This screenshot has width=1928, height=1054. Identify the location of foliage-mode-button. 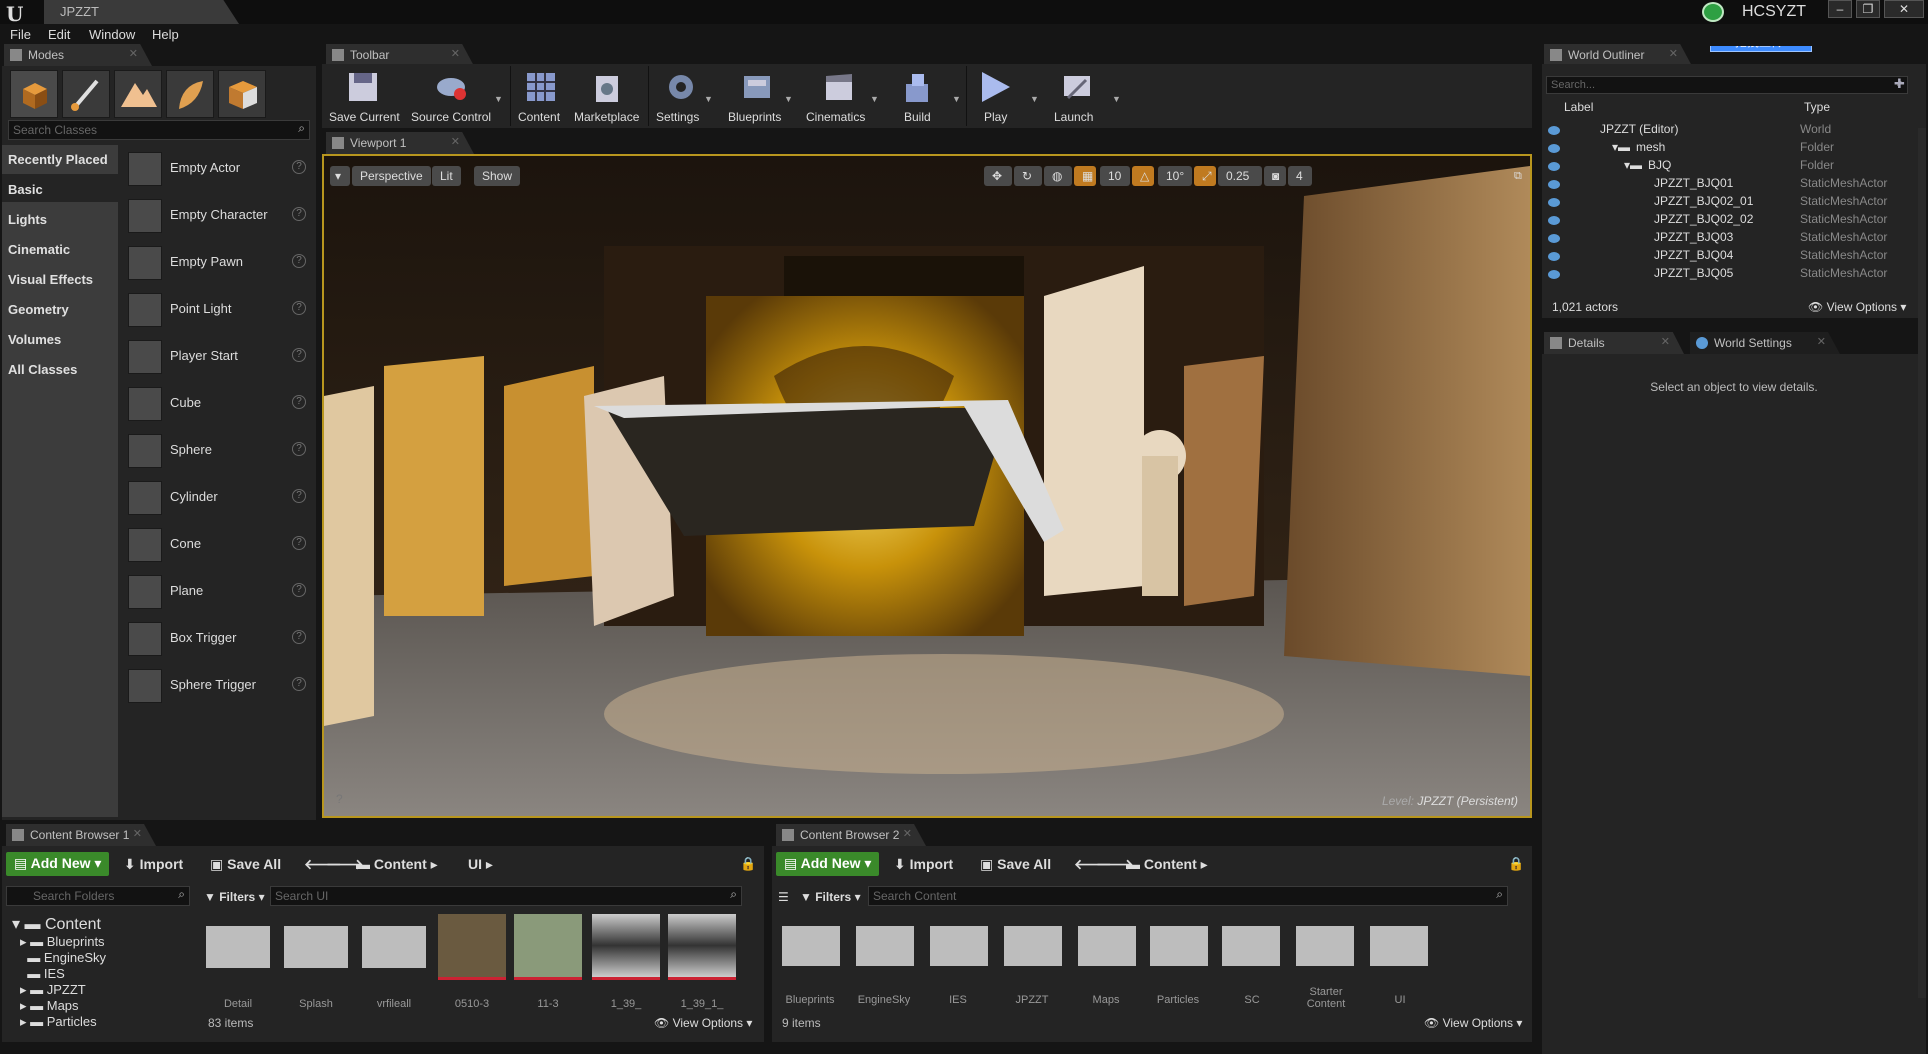
(190, 94).